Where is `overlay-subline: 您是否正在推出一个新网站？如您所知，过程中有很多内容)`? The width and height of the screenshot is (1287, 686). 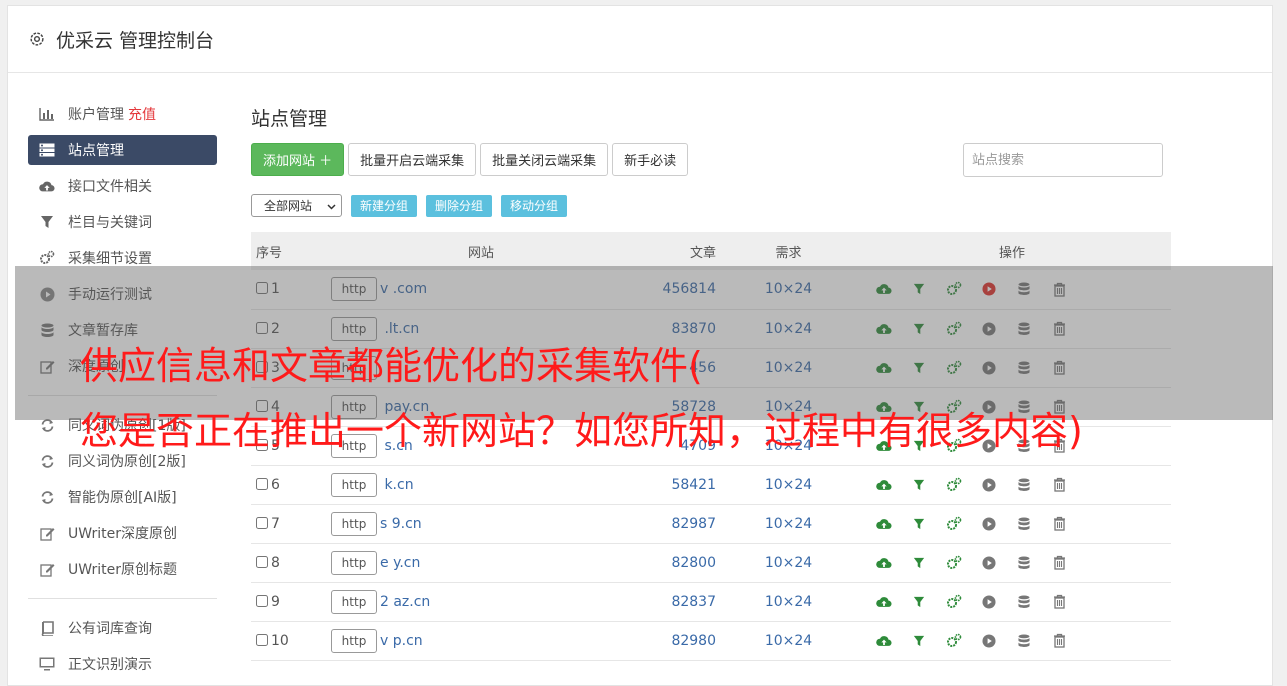 overlay-subline: 您是否正在推出一个新网站？如您所知，过程中有很多内容) is located at coordinates (581, 431).